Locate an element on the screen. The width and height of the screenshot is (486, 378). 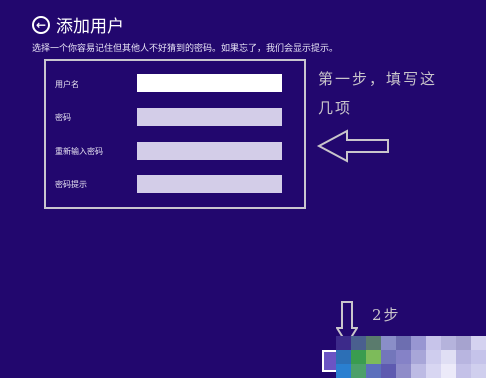
page-title: 添加用户 is located at coordinates (90, 27).